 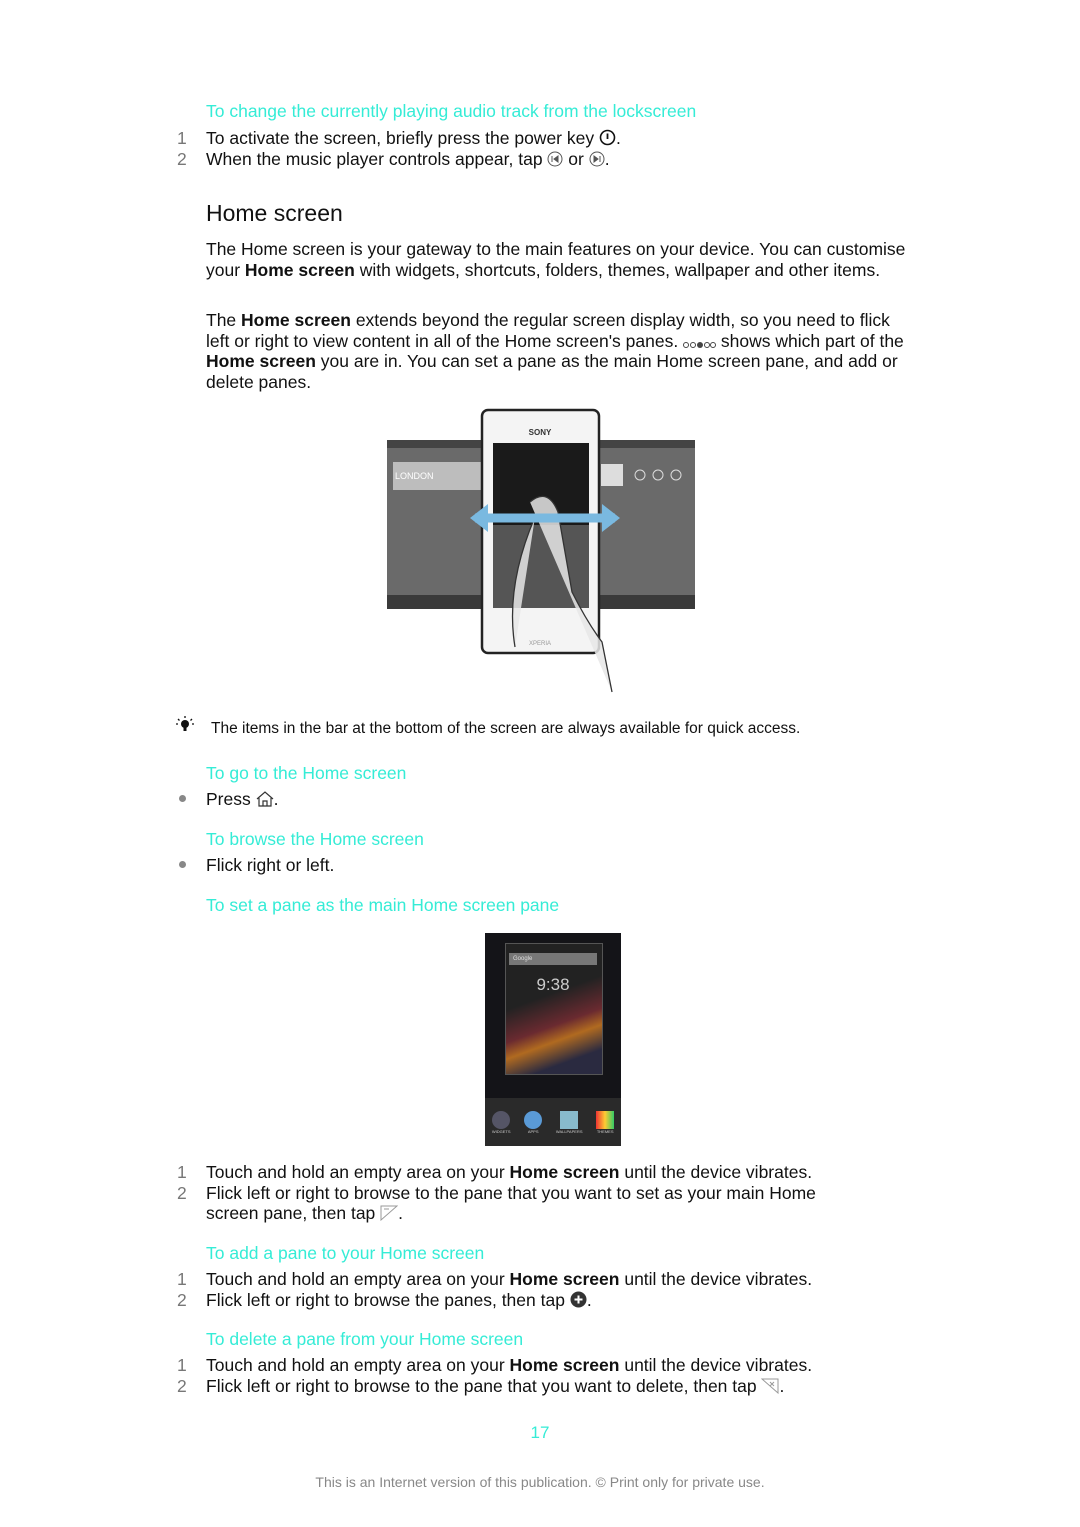 What do you see at coordinates (414, 476) in the screenshot?
I see `widget-label: LONDON` at bounding box center [414, 476].